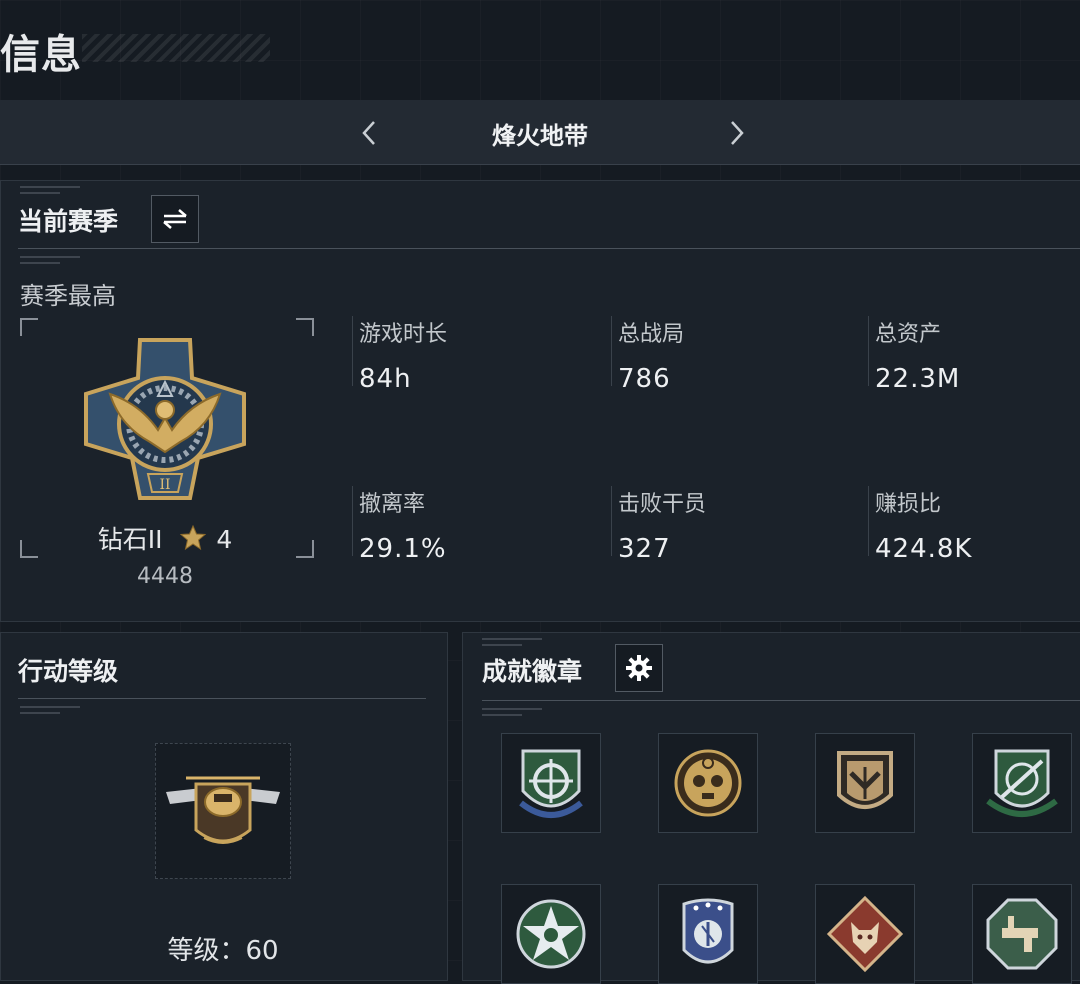 This screenshot has width=1080, height=984. I want to click on stat-label: 击败干员, so click(662, 504).